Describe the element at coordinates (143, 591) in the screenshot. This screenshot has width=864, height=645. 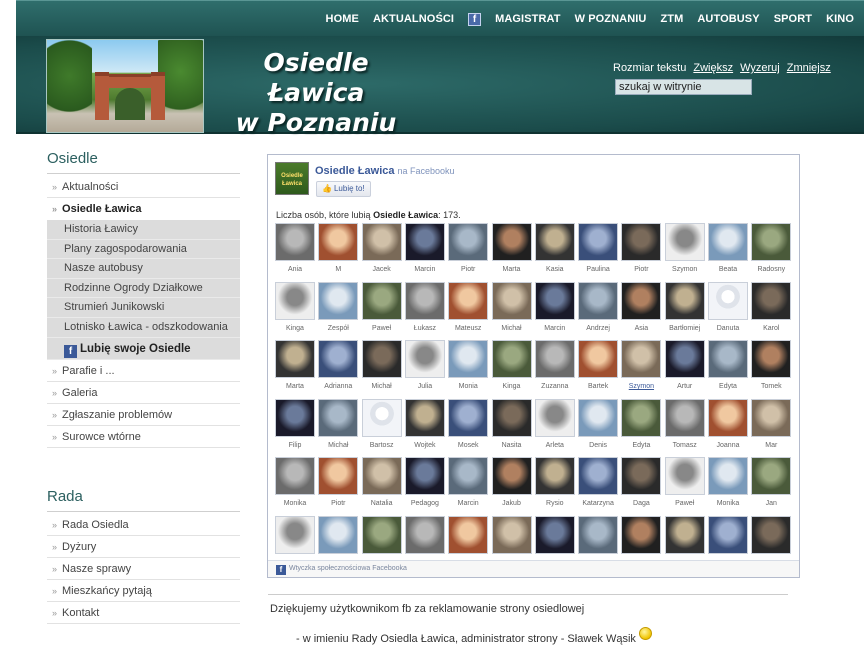
I see `sidebar-item-mieszkancy: » Mieszkańcy pytają` at that location.